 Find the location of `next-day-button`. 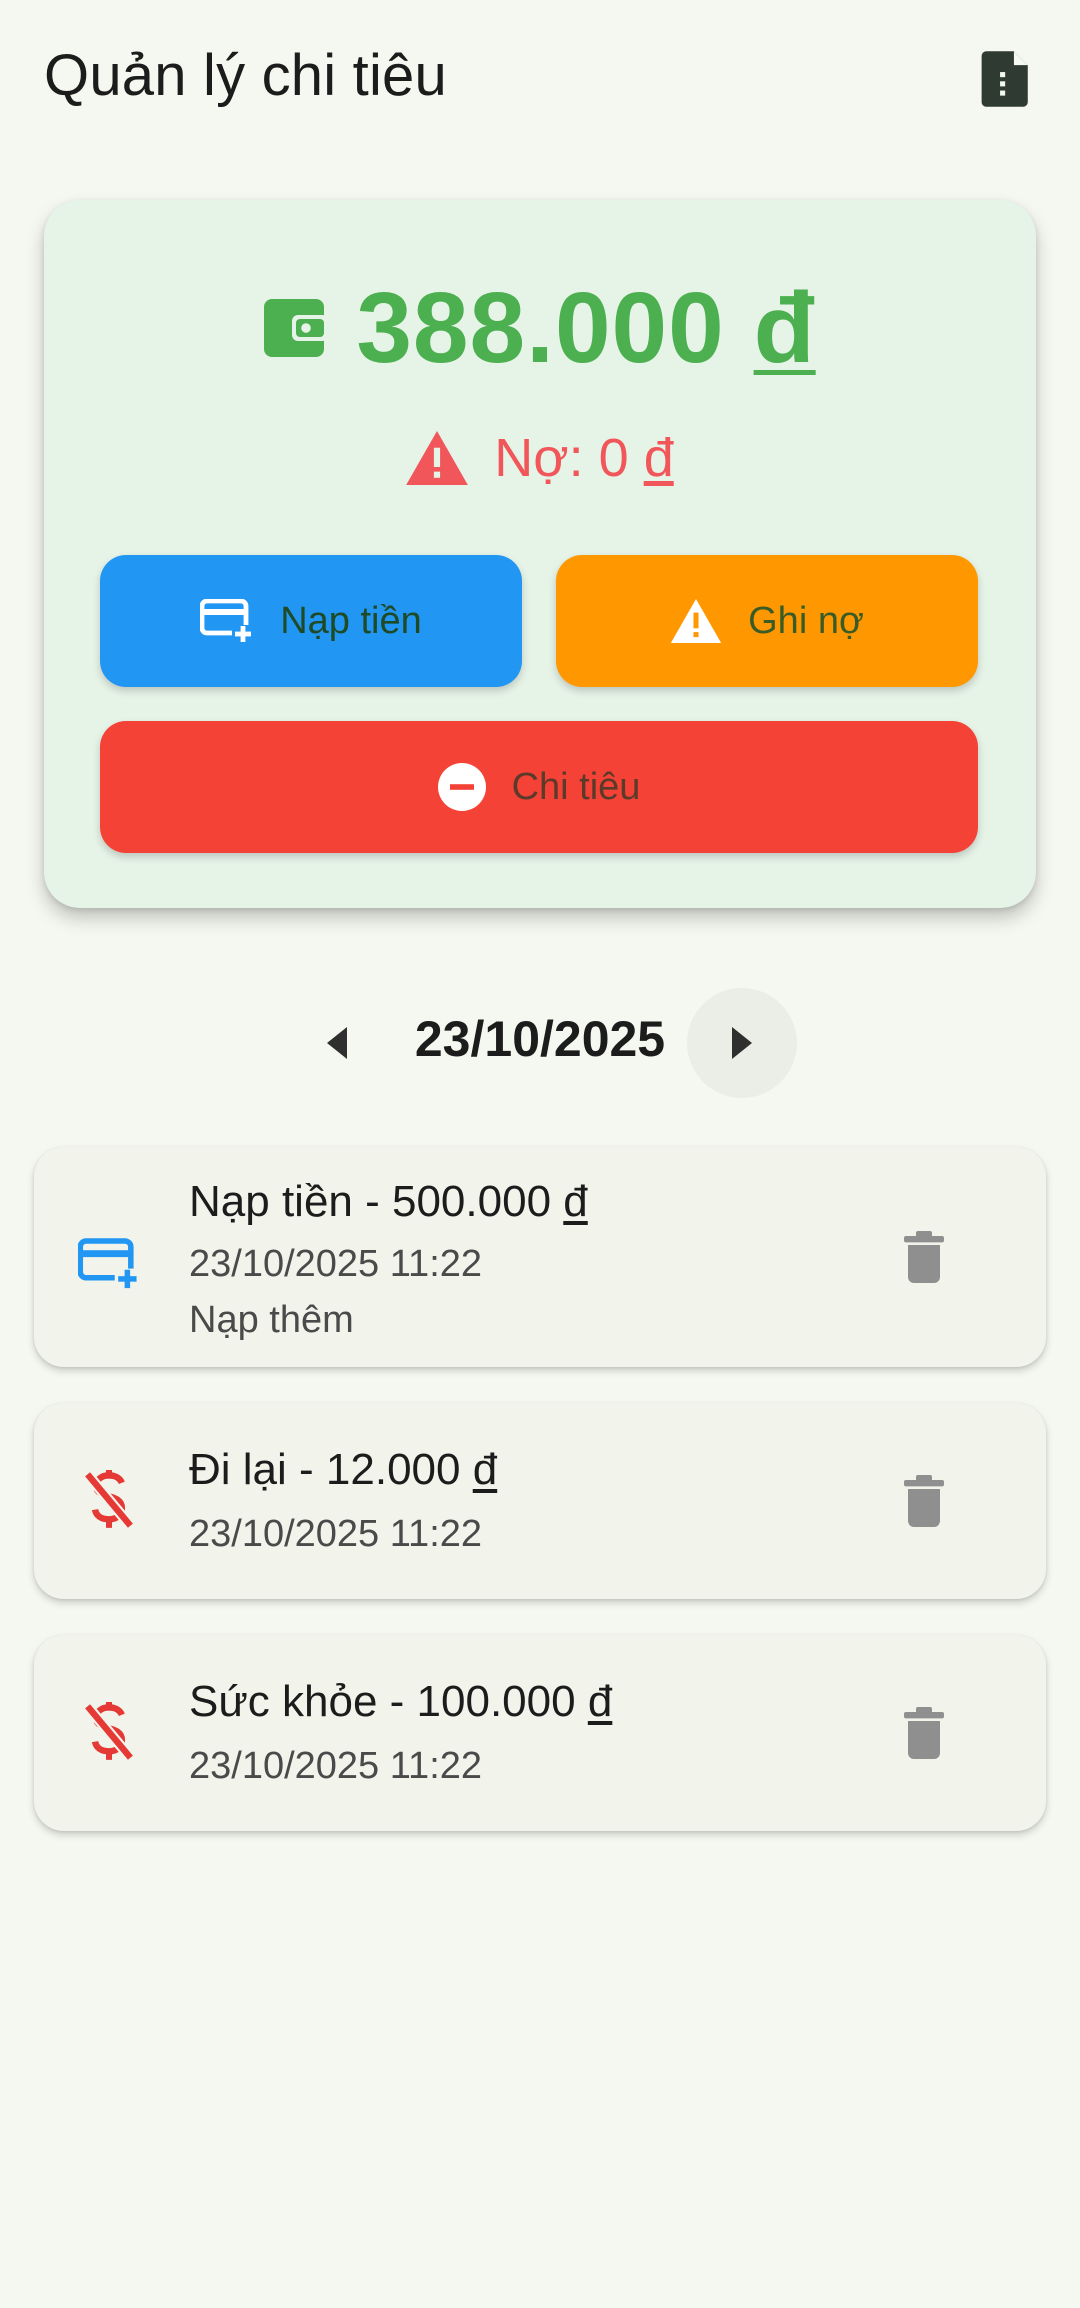

next-day-button is located at coordinates (742, 1043).